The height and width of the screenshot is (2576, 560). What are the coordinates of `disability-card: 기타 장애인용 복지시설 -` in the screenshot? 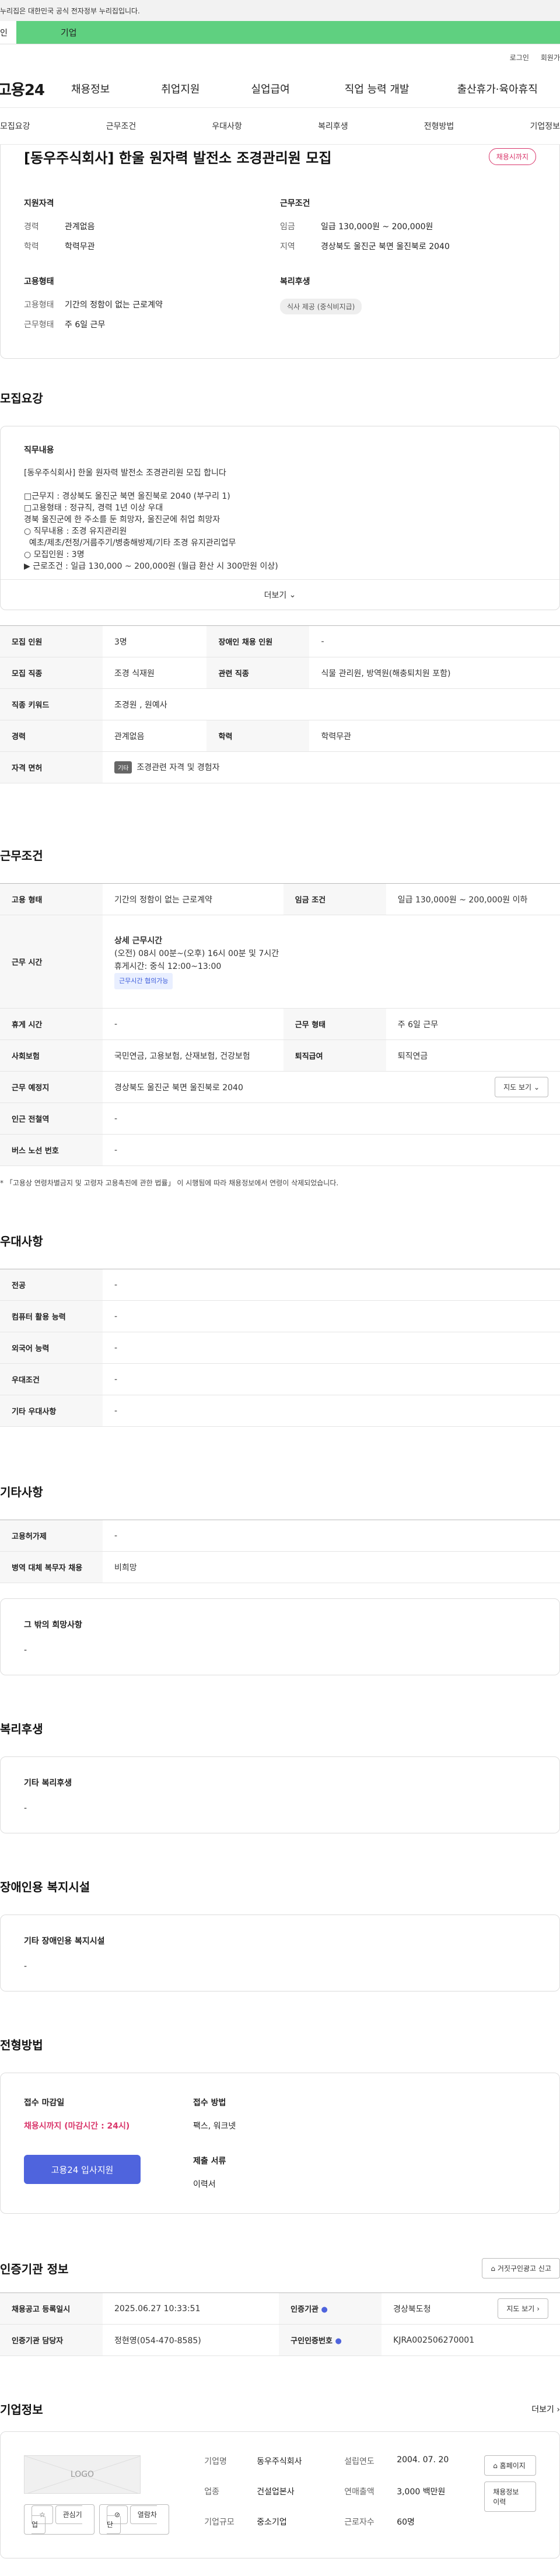 It's located at (280, 1953).